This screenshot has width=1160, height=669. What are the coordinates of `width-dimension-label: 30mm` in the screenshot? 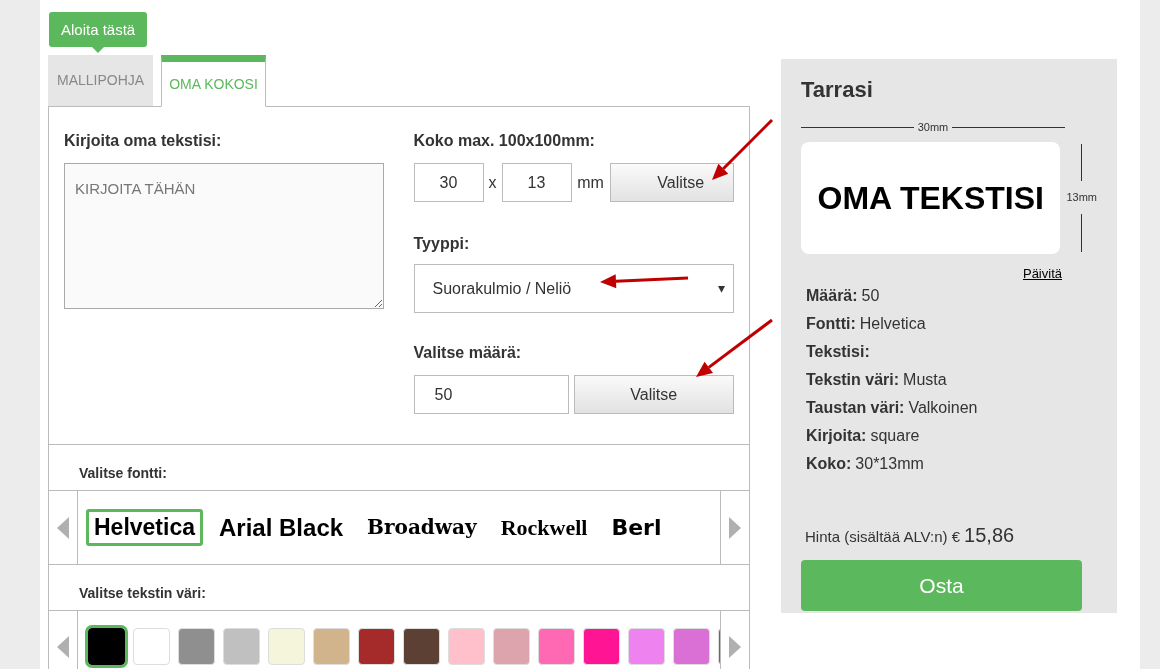 It's located at (933, 127).